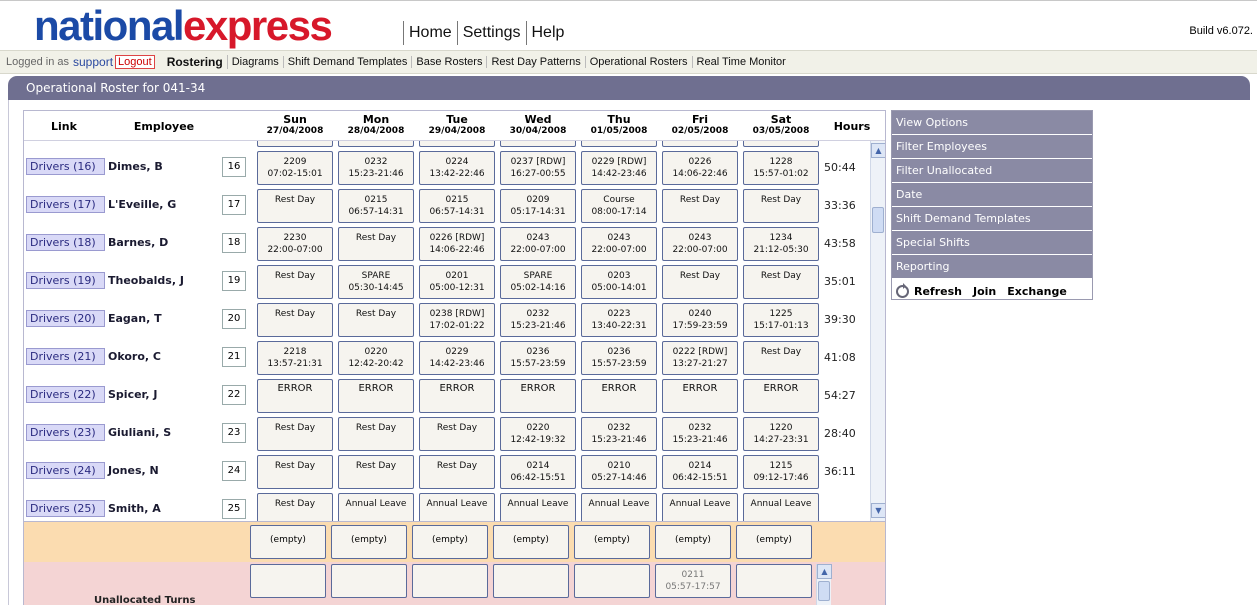  What do you see at coordinates (65, 356) in the screenshot?
I see `driver-link: Drivers (21)` at bounding box center [65, 356].